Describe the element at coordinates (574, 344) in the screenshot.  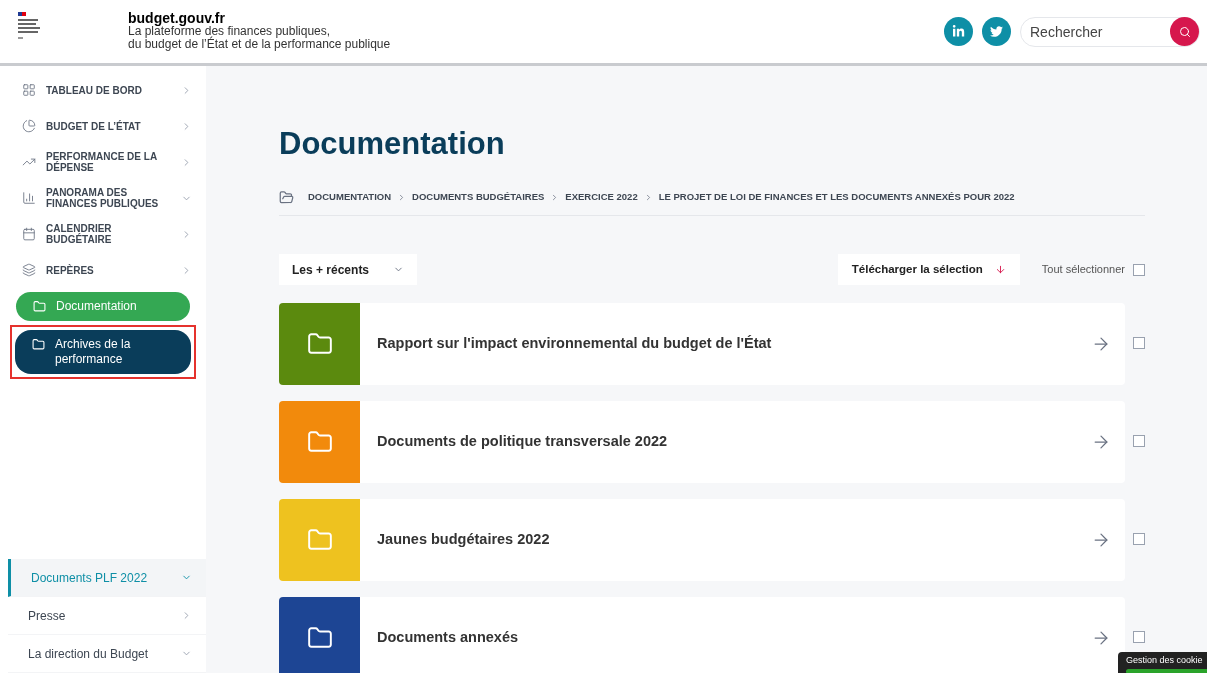
I see `folder-title: Rapport sur l'impact environnemental du budget de l'État` at that location.